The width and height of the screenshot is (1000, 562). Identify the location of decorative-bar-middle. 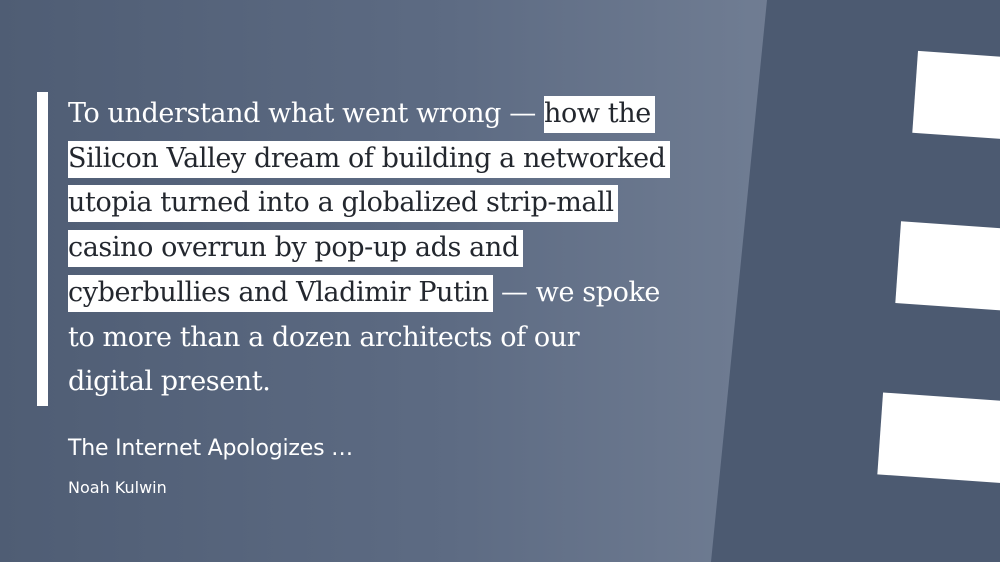
(947, 267).